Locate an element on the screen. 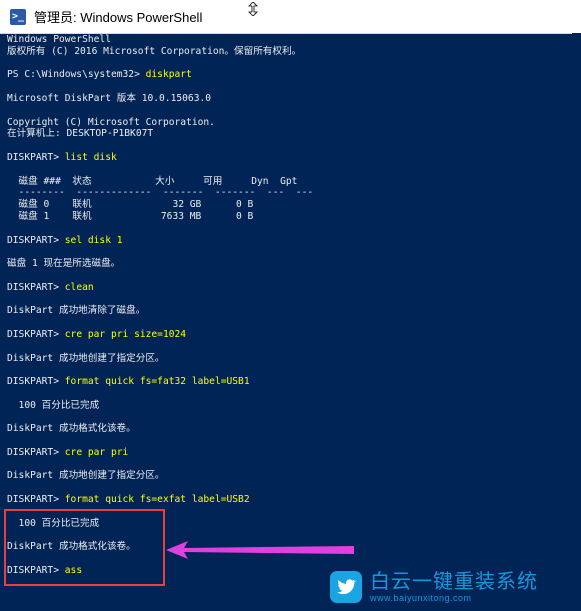 The image size is (581, 611). console-line: 磁盘 1 现在是所选磁盘。 is located at coordinates (289, 264).